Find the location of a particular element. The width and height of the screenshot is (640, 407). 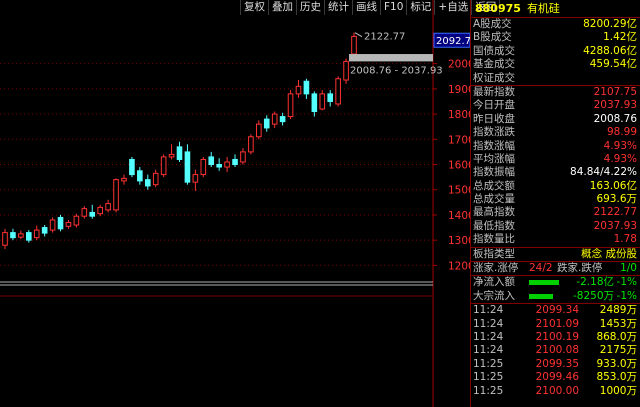

turnover-label: 权证成交 is located at coordinates (494, 77).